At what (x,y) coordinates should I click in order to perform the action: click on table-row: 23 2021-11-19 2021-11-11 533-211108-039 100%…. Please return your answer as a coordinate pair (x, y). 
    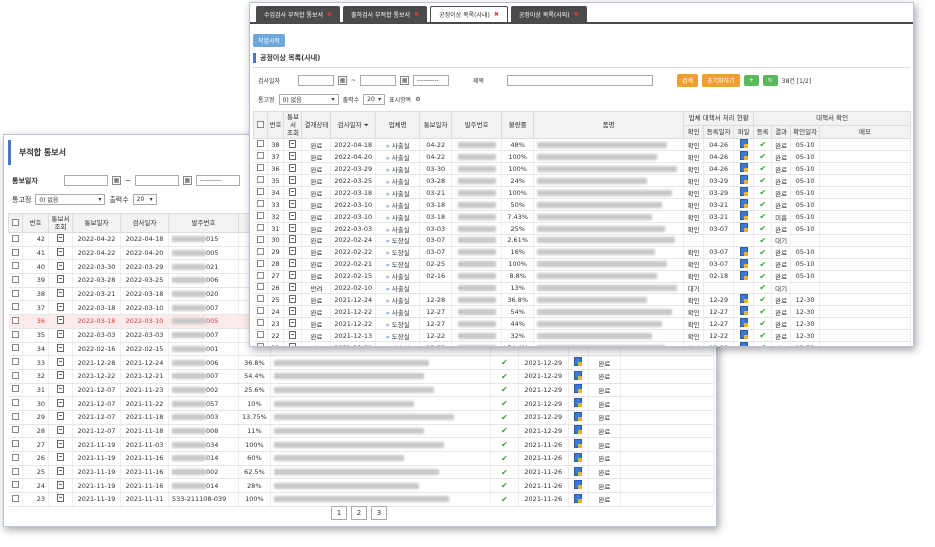
    Looking at the image, I should click on (361, 499).